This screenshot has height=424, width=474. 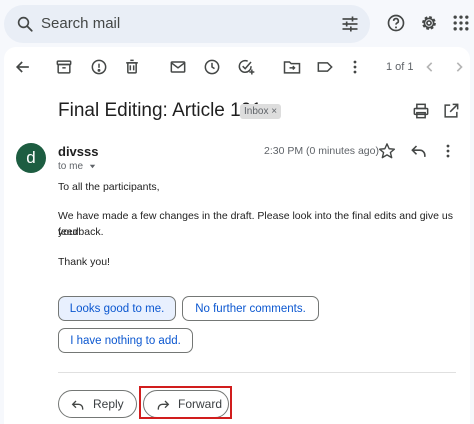 What do you see at coordinates (81, 232) in the screenshot?
I see `body-line: feedback.` at bounding box center [81, 232].